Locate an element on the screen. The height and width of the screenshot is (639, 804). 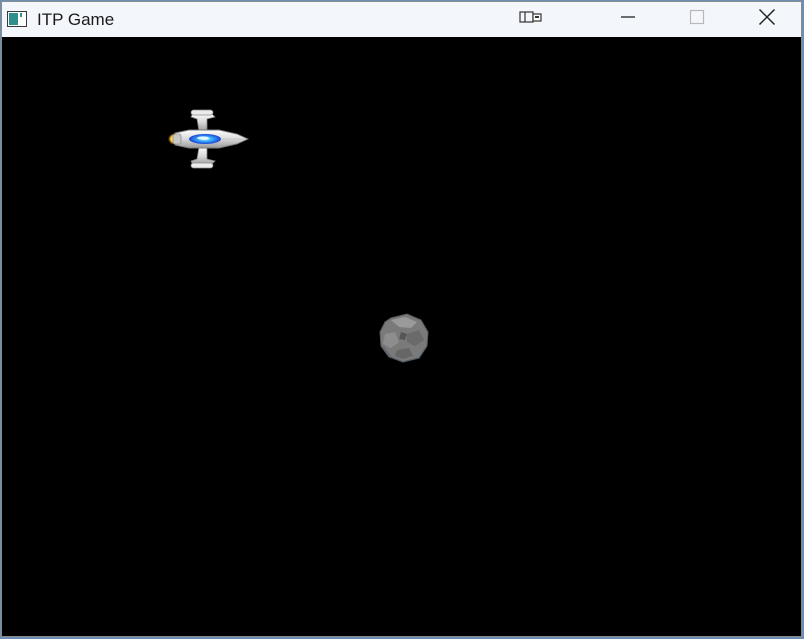
maximize-icon is located at coordinates (697, 19).